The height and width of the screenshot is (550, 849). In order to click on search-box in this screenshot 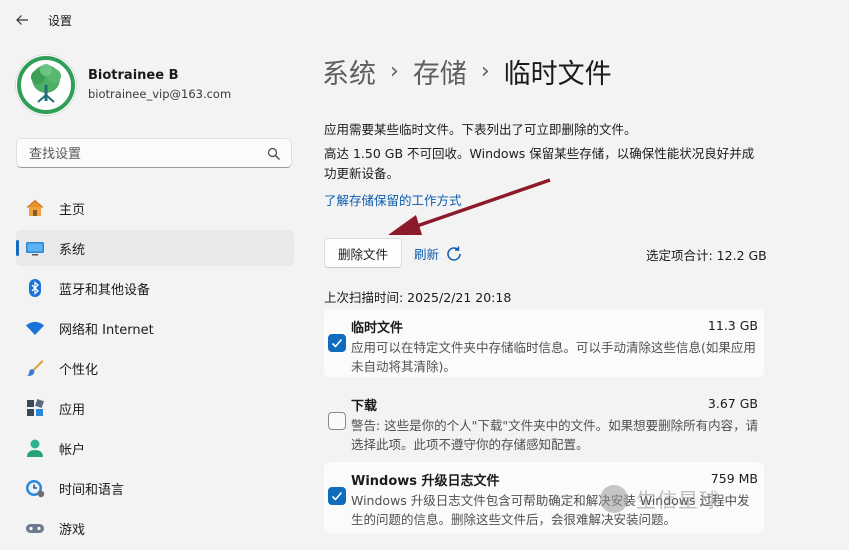, I will do `click(154, 153)`.